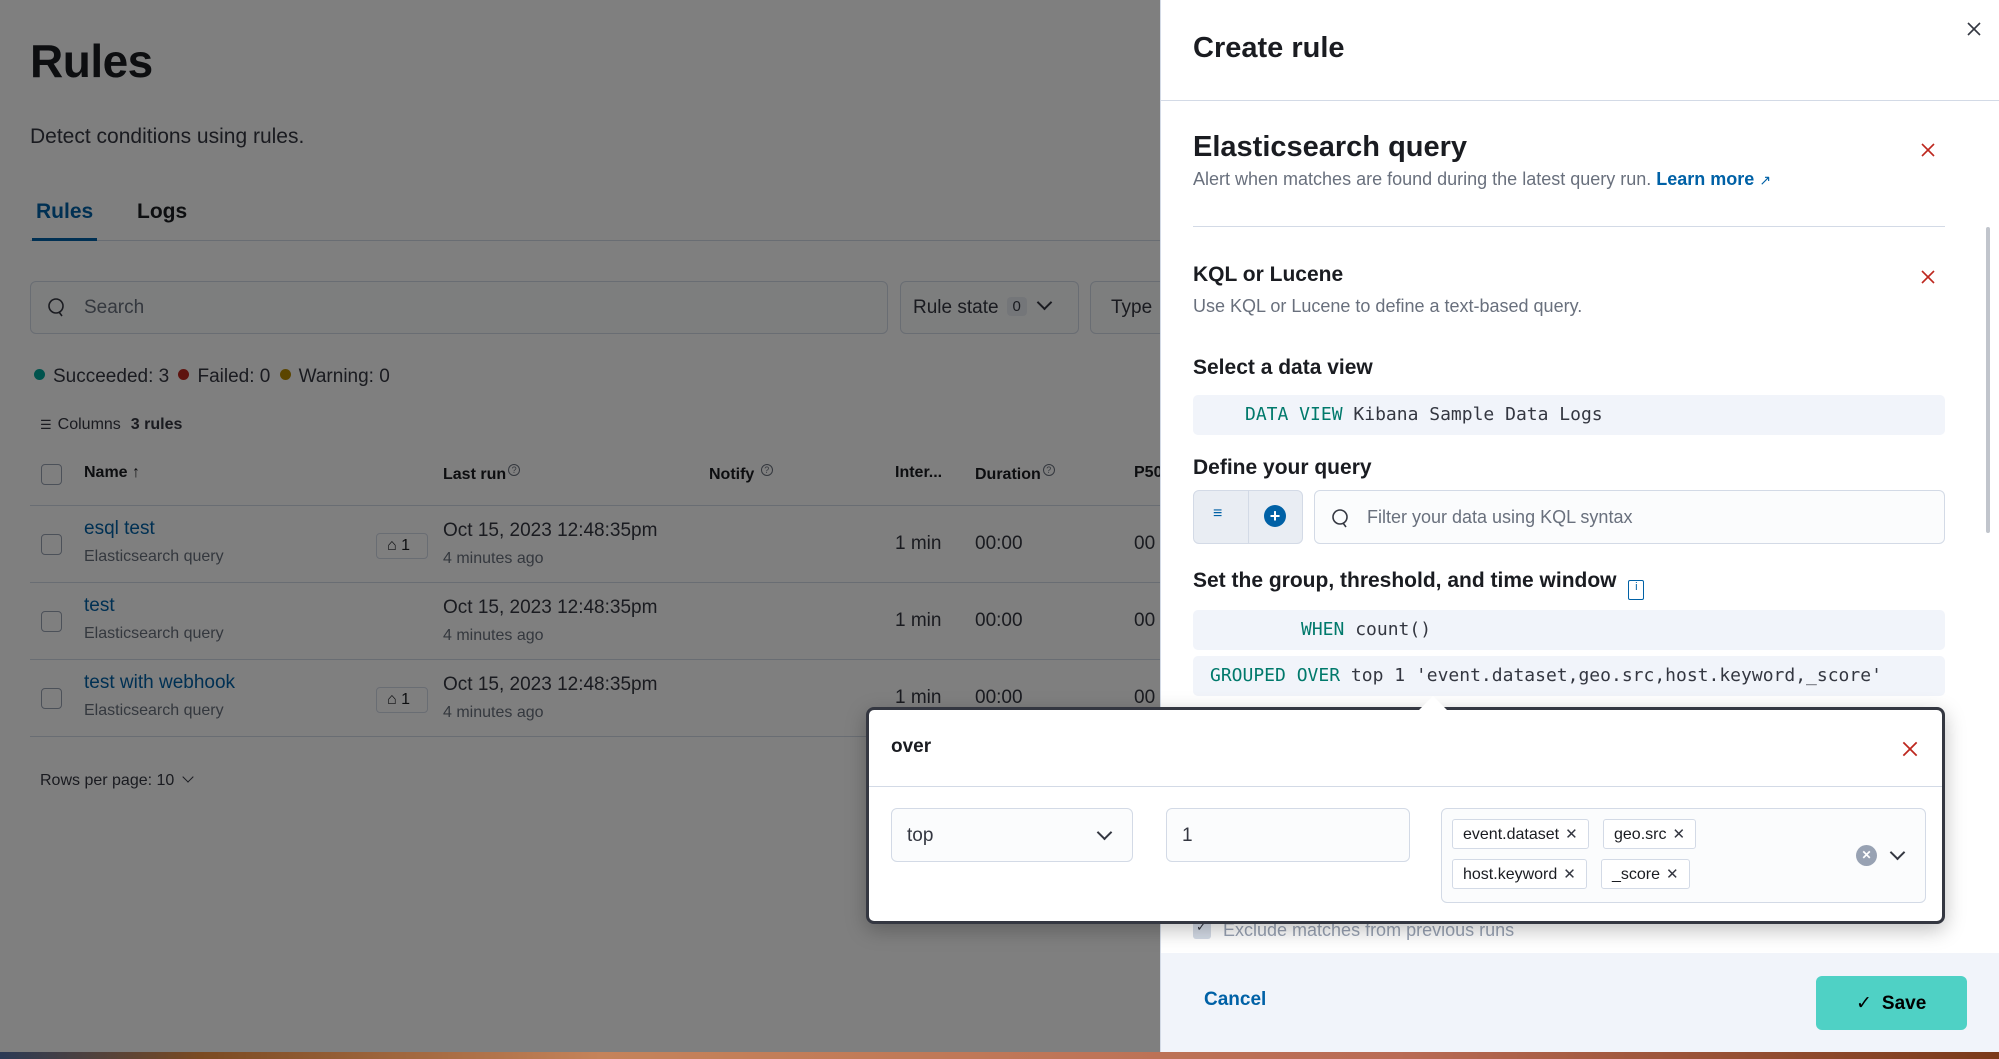  I want to click on cancel-button: Cancel, so click(1235, 1000).